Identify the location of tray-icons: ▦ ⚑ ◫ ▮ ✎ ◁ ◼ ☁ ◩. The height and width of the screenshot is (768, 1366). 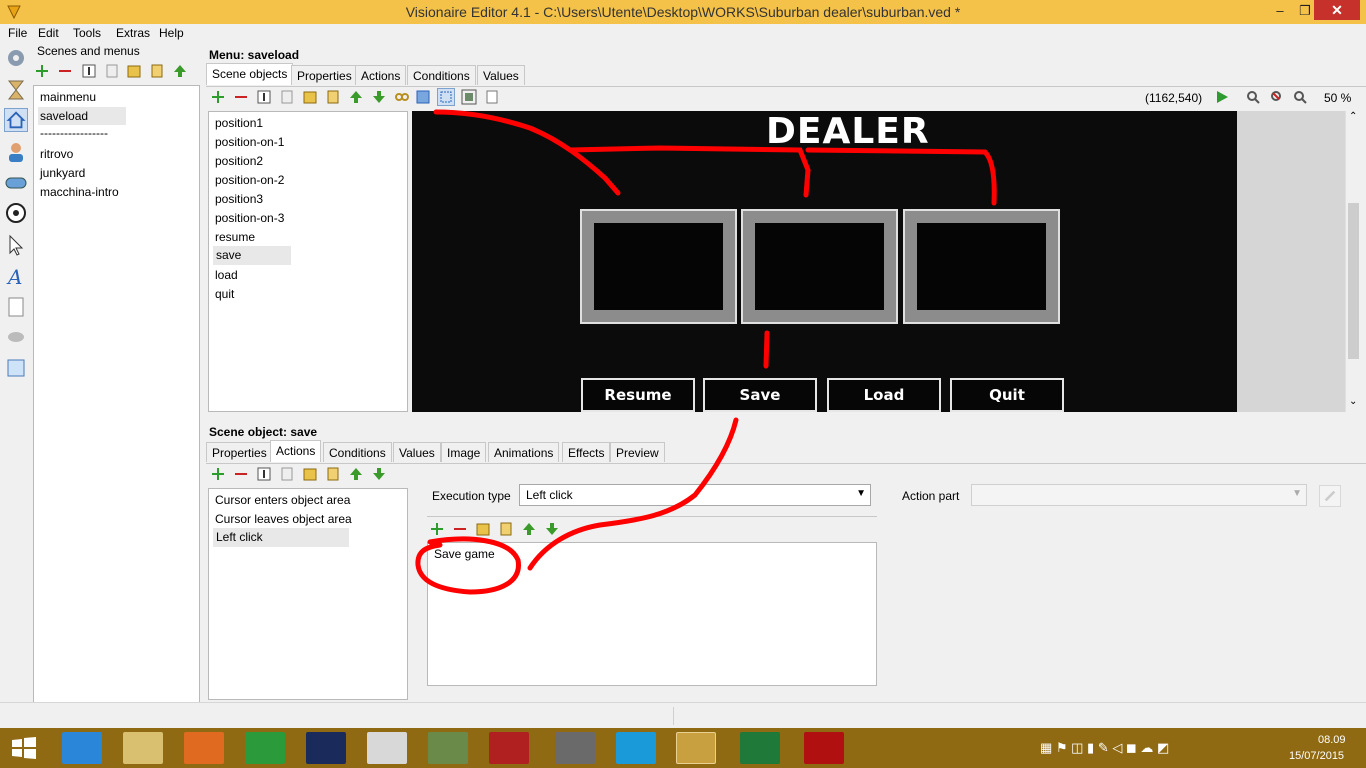
(1104, 748).